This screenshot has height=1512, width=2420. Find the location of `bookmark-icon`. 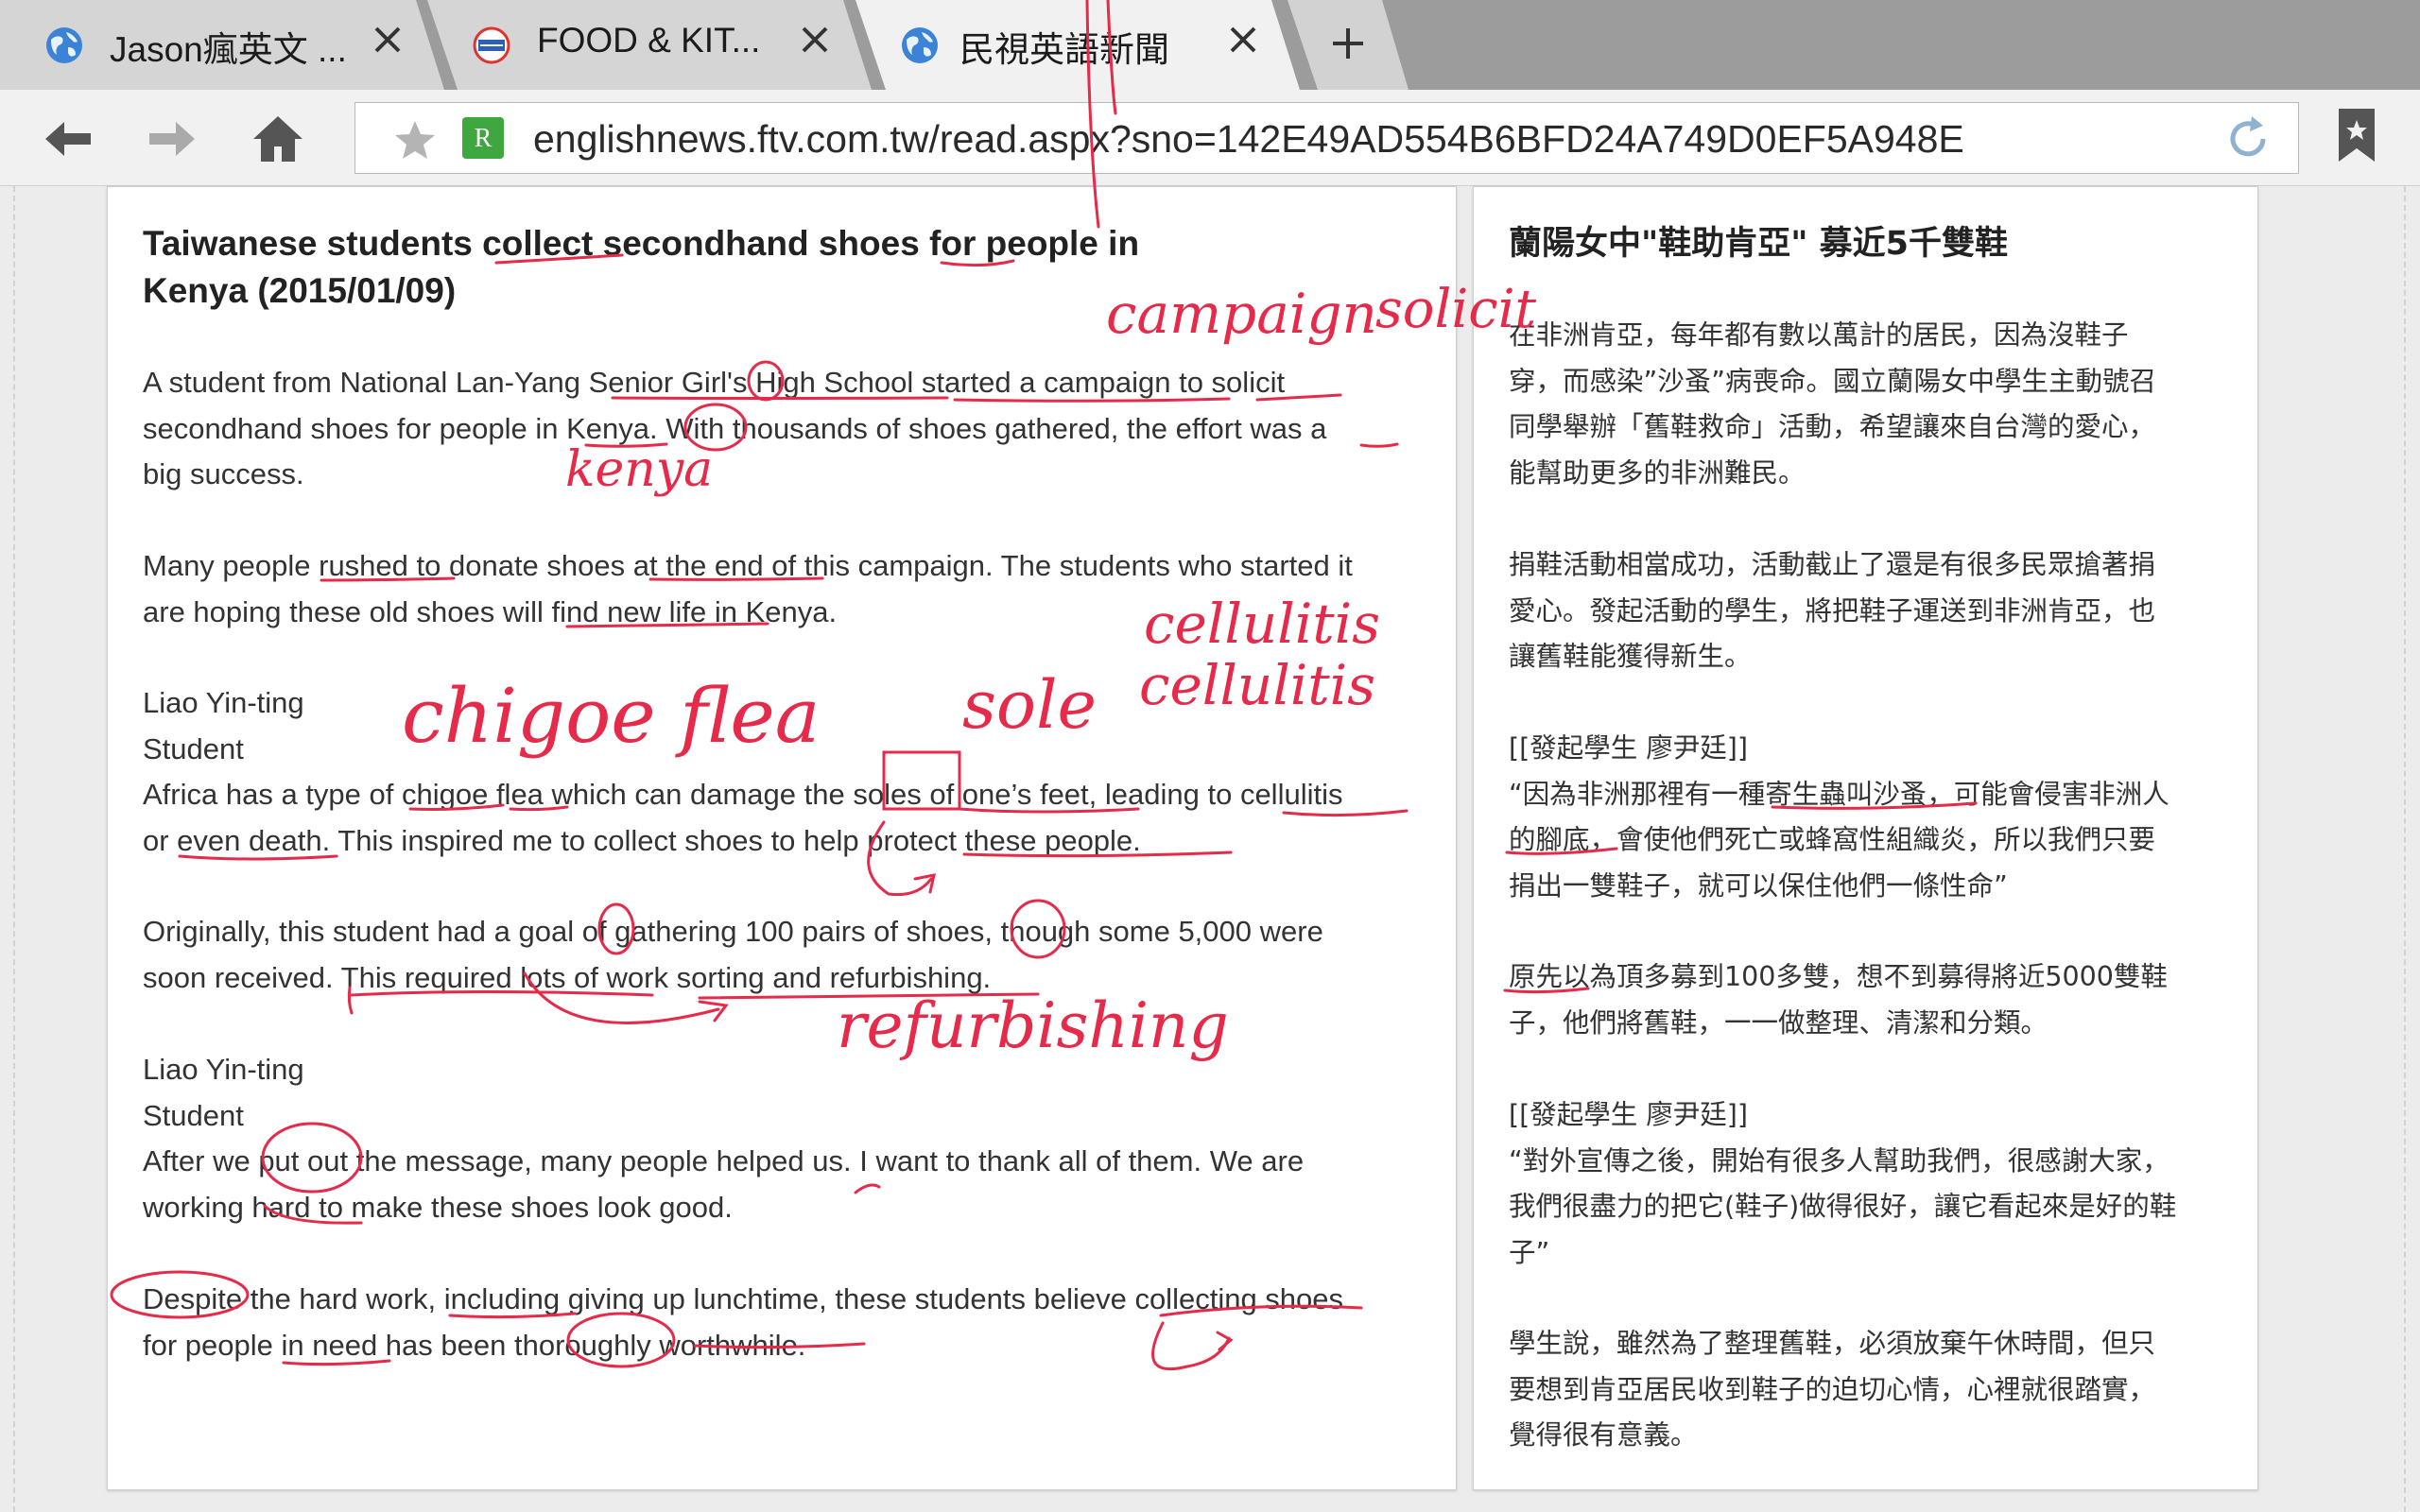

bookmark-icon is located at coordinates (2356, 136).